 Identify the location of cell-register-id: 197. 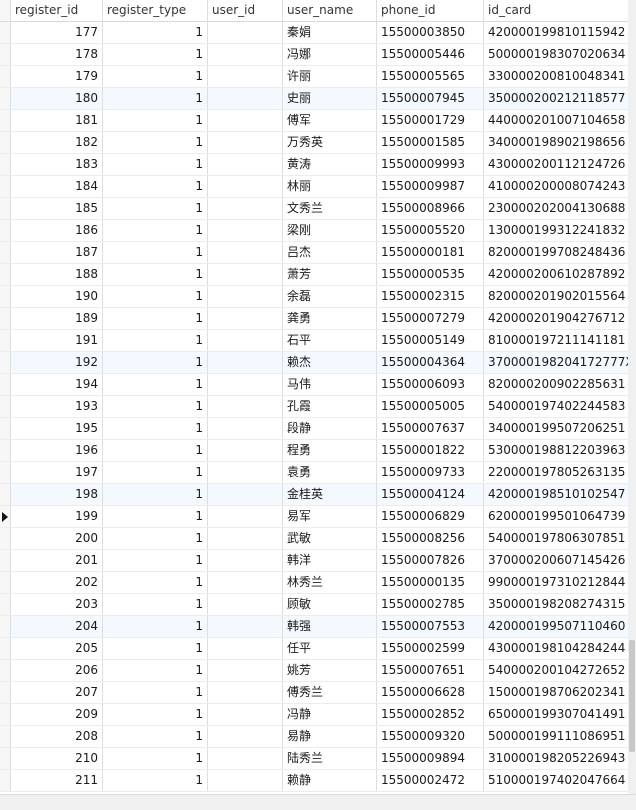
(57, 472).